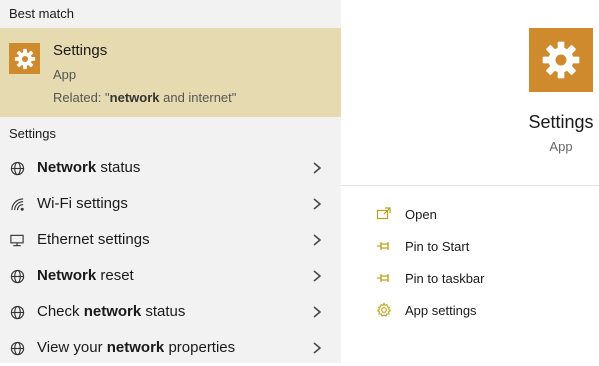  I want to click on settings-app-icon, so click(24, 58).